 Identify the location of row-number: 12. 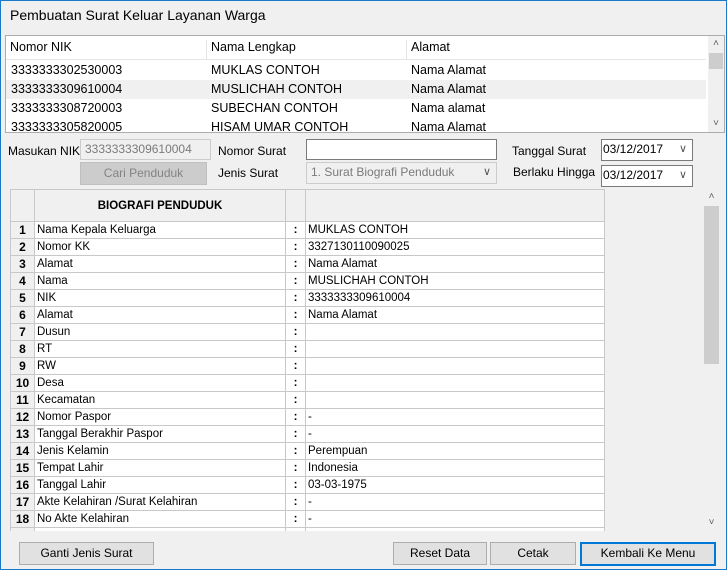
(22, 417).